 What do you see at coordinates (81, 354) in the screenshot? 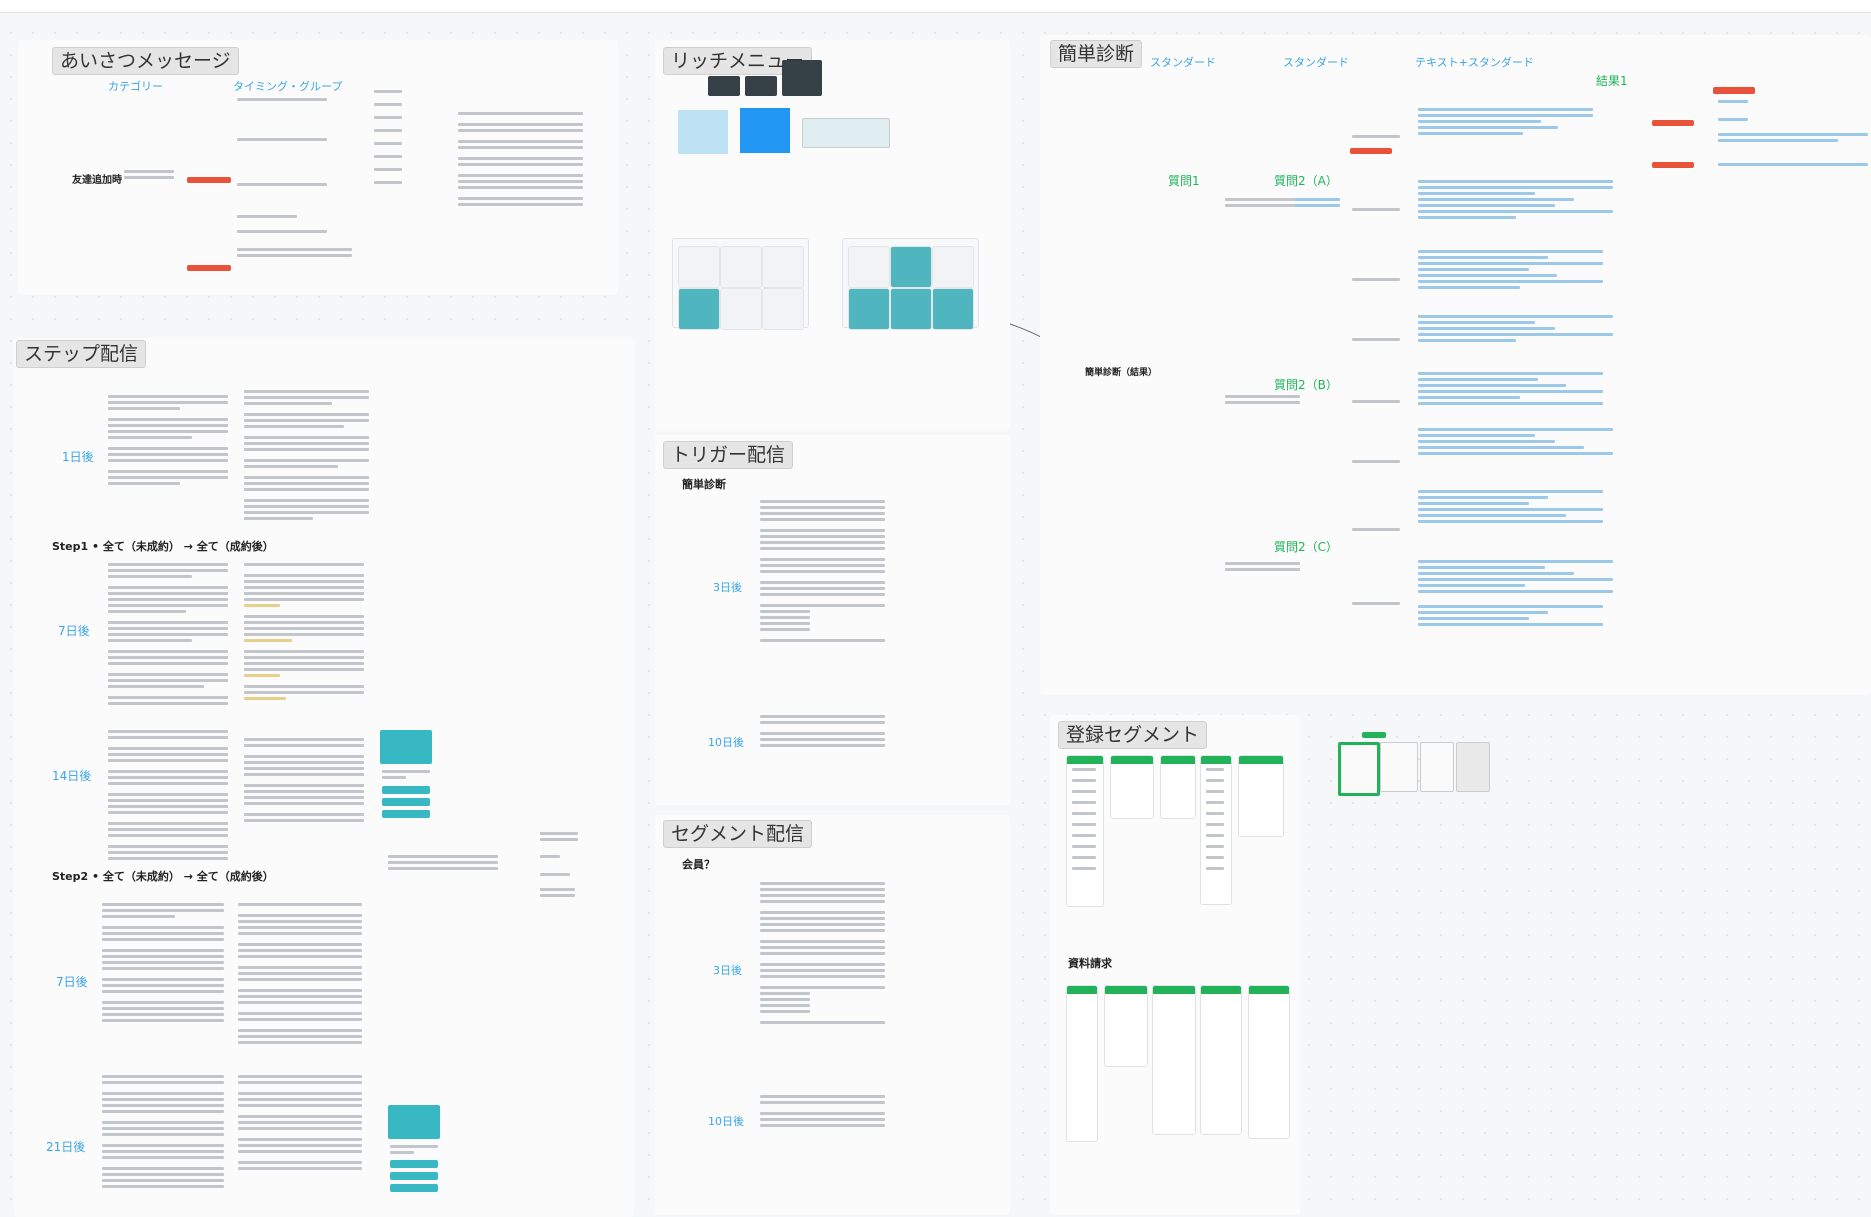
I see `step-title: ステップ配信` at bounding box center [81, 354].